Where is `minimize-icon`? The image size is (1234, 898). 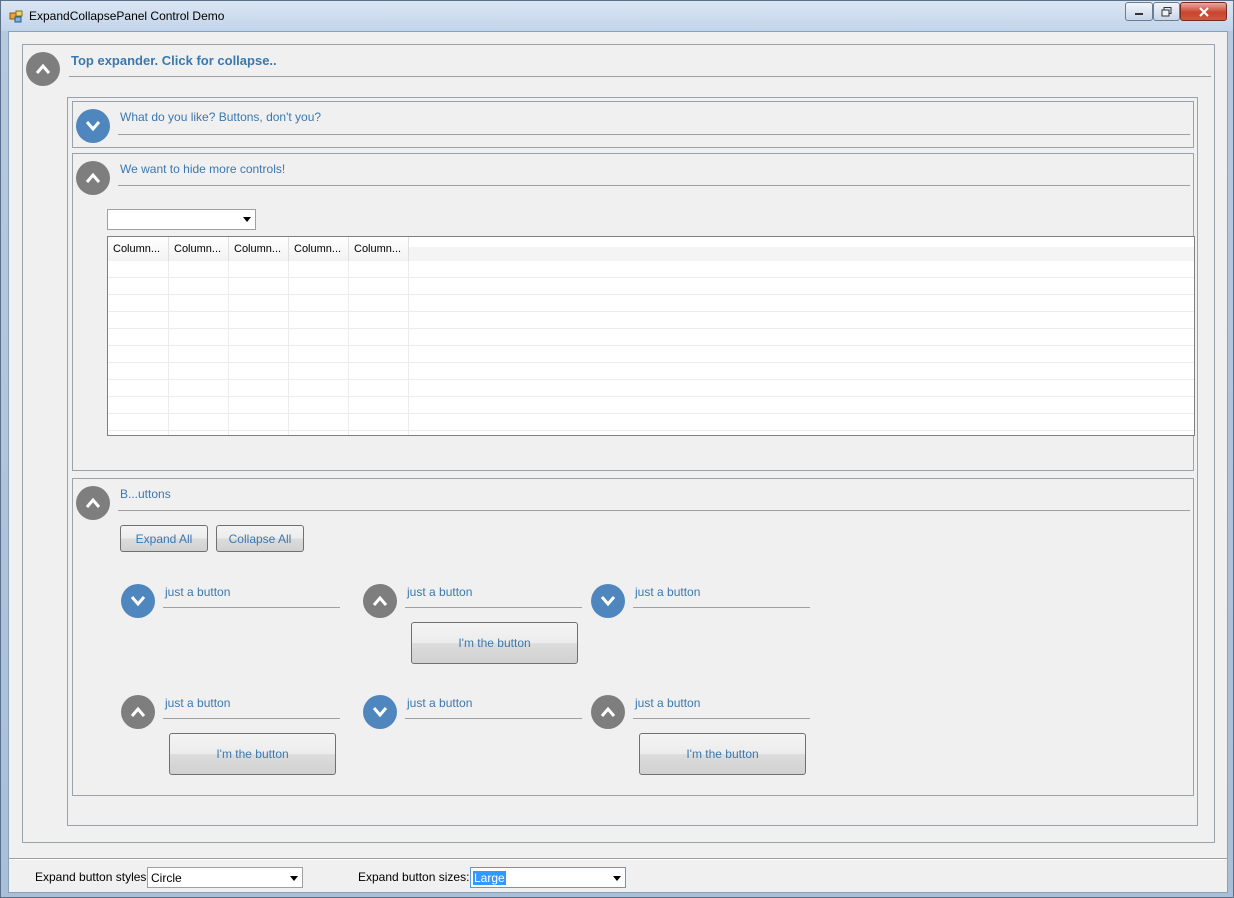
minimize-icon is located at coordinates (1139, 13).